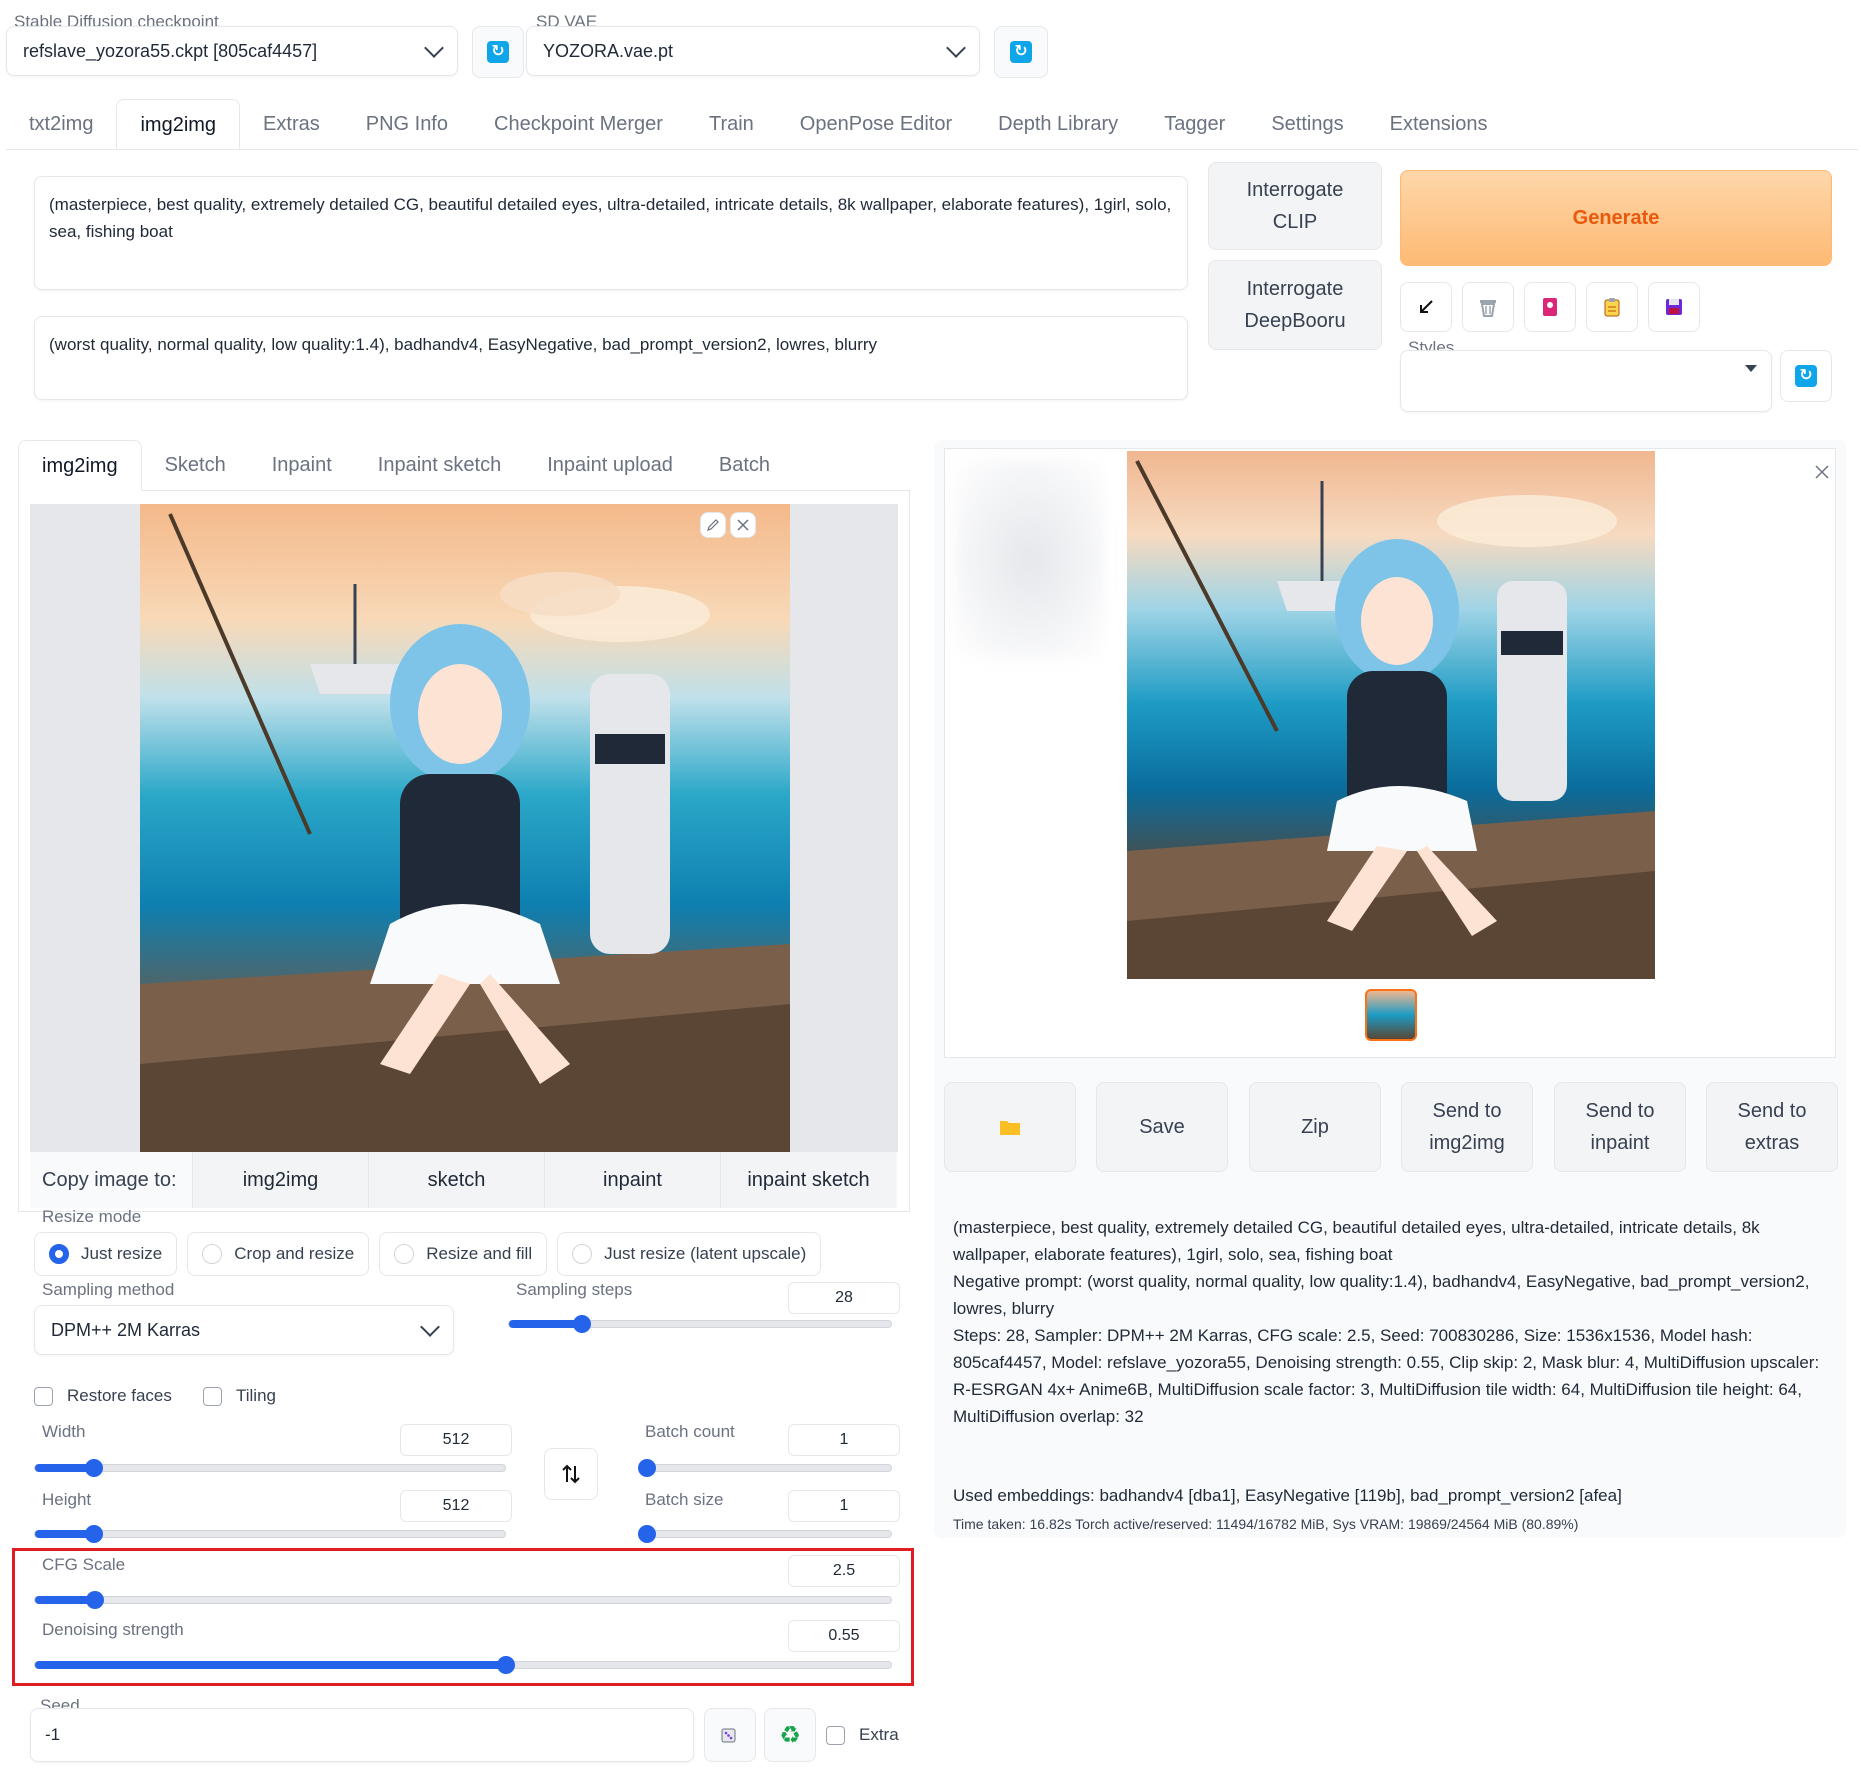 This screenshot has height=1778, width=1861. Describe the element at coordinates (64, 1431) in the screenshot. I see `width-label: Width` at that location.